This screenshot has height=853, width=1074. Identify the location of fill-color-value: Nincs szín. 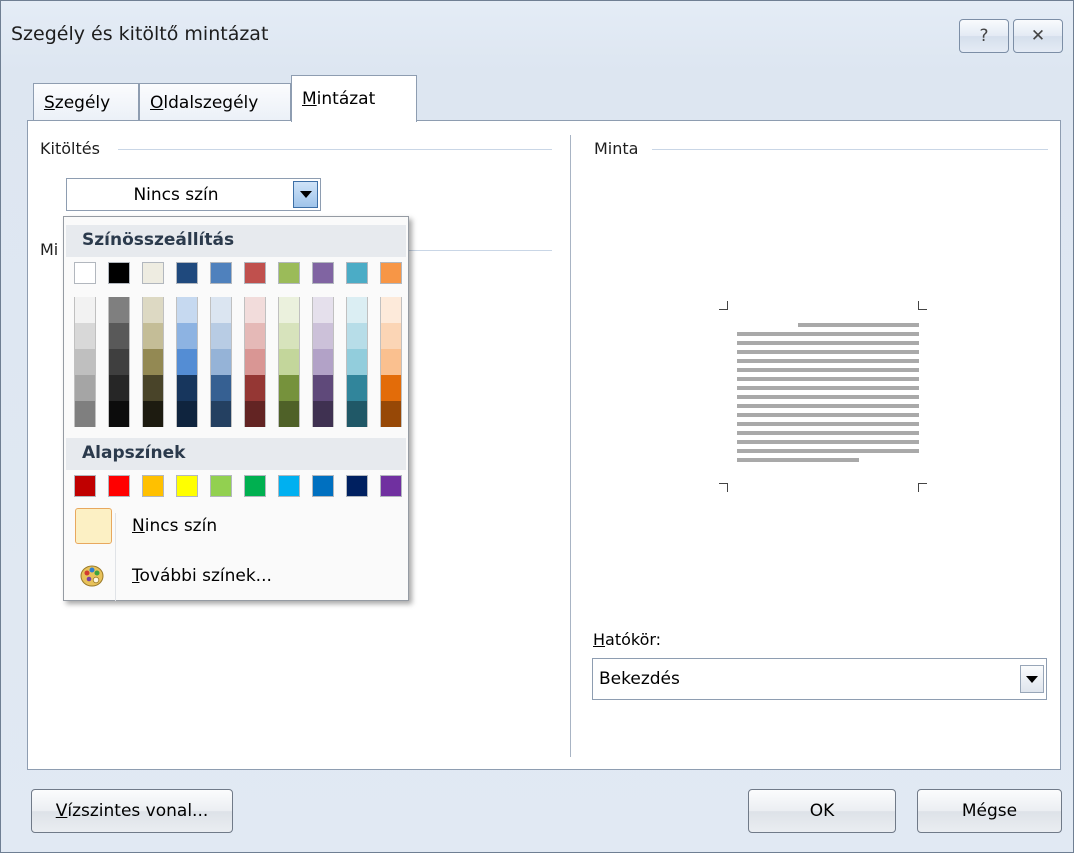
(176, 195).